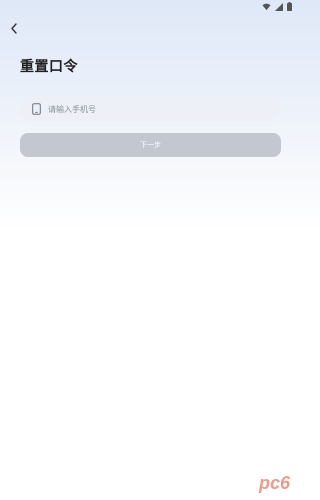 Image resolution: width=320 pixels, height=500 pixels. I want to click on phone-field, so click(150, 109).